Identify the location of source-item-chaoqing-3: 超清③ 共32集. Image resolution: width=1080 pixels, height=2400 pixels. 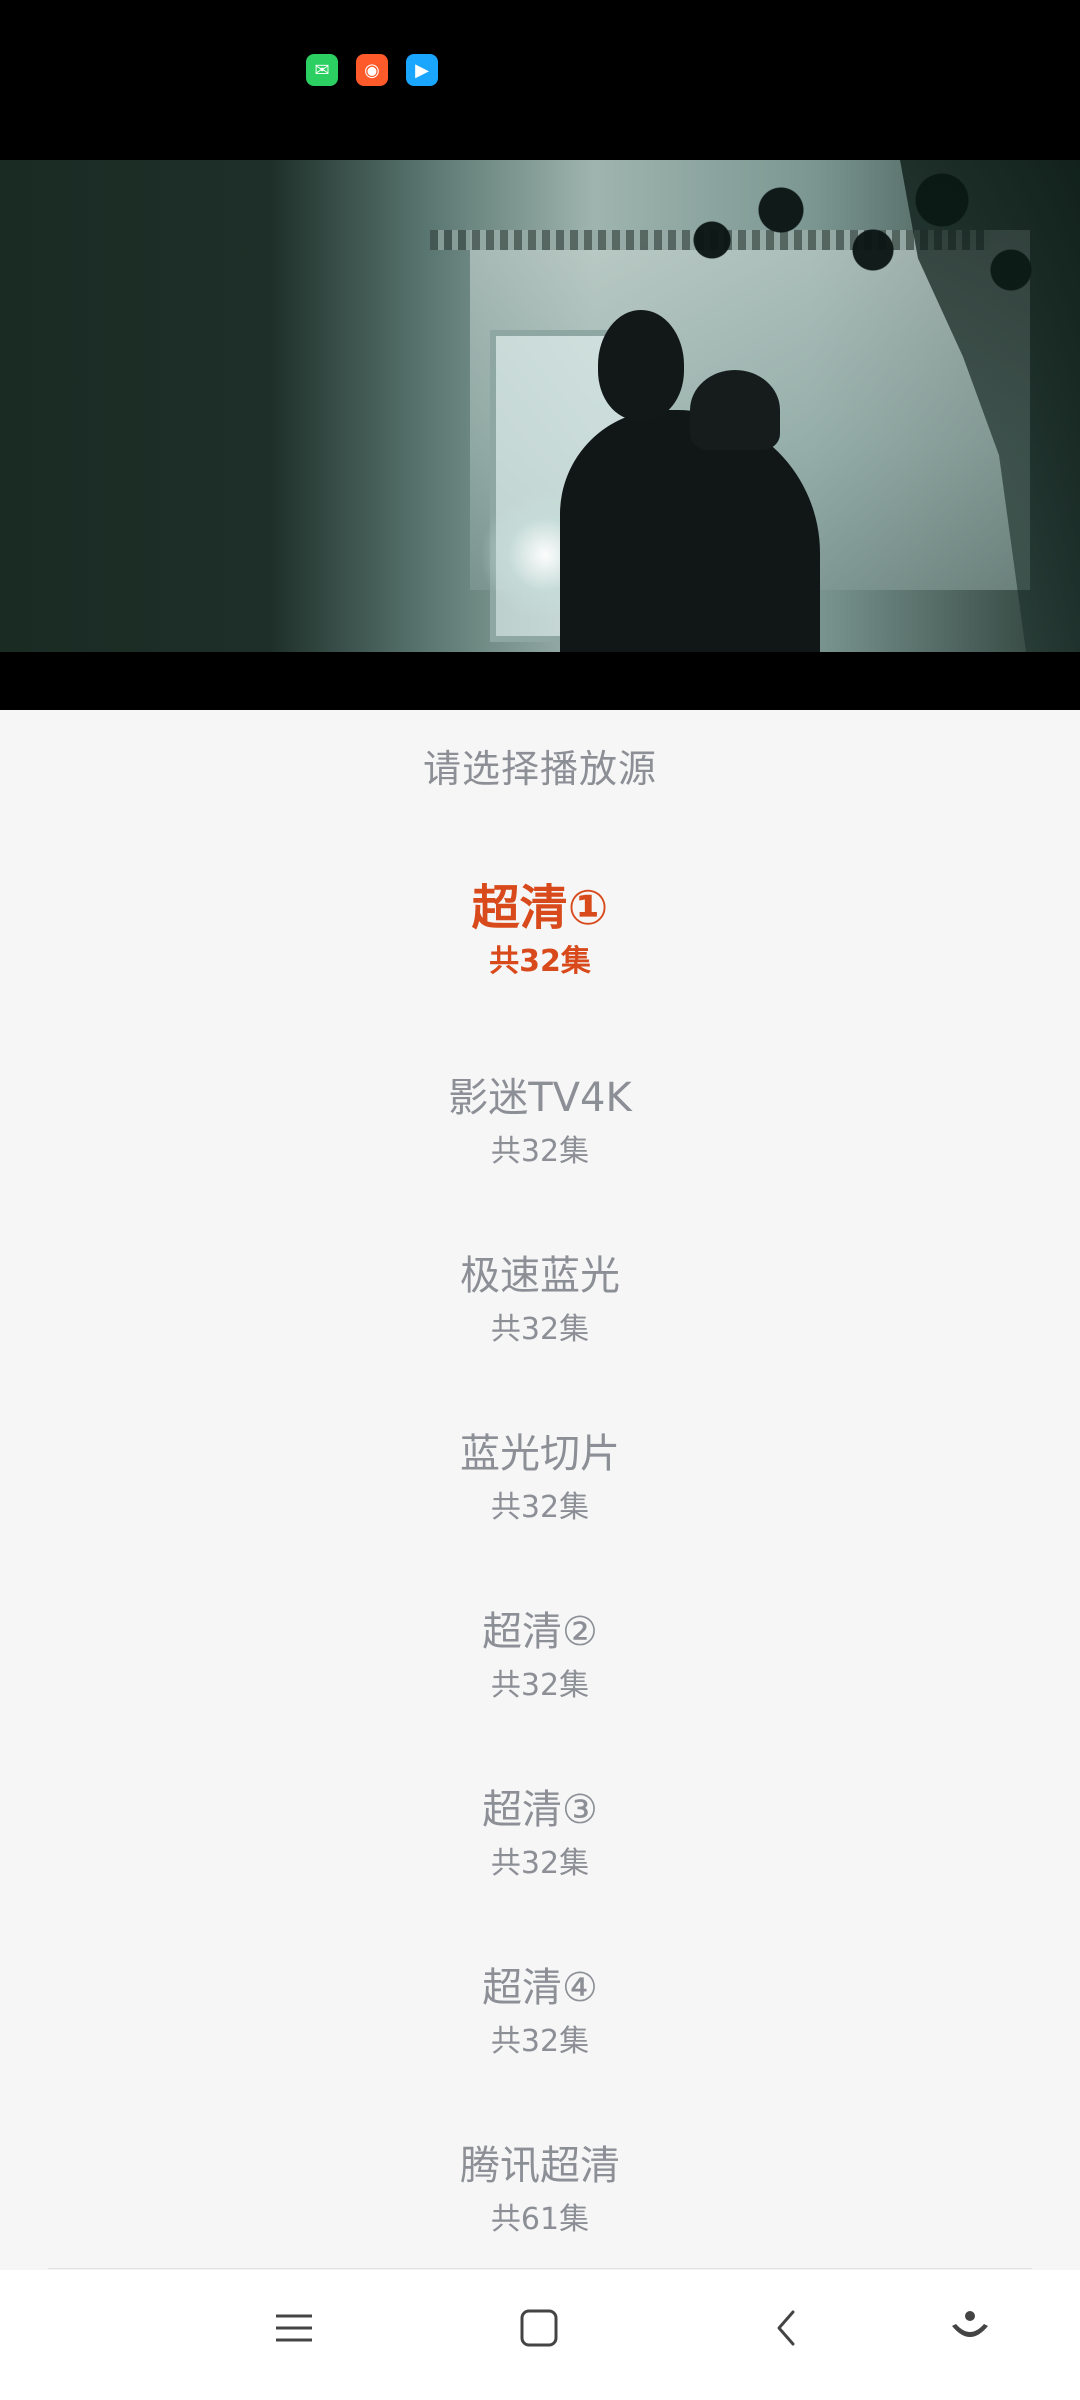
(540, 1857).